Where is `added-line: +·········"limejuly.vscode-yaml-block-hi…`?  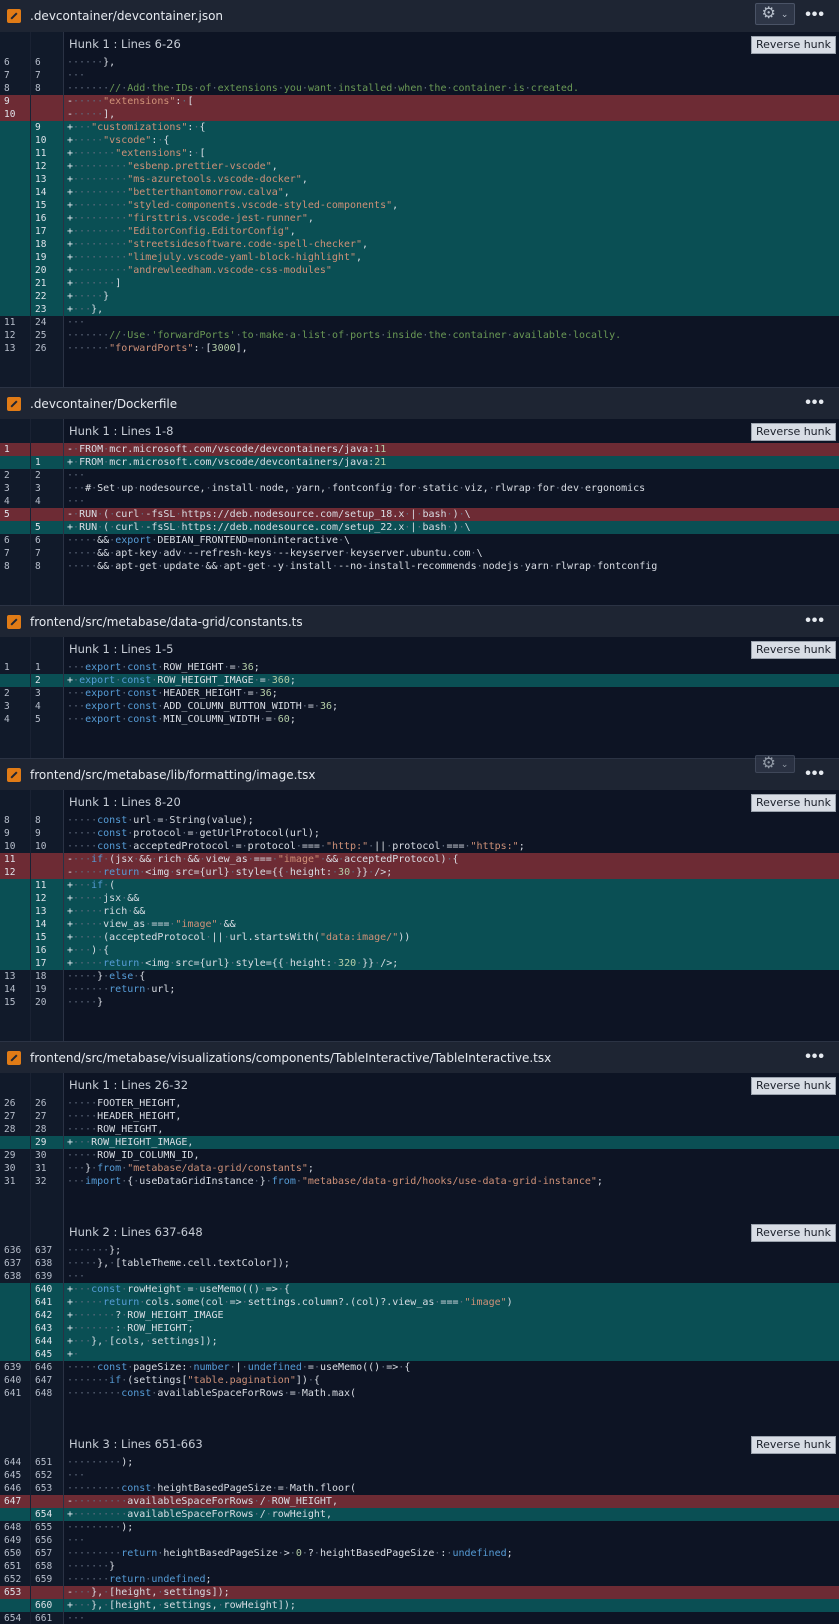 added-line: +·········"limejuly.vscode-yaml-block-hi… is located at coordinates (451, 257).